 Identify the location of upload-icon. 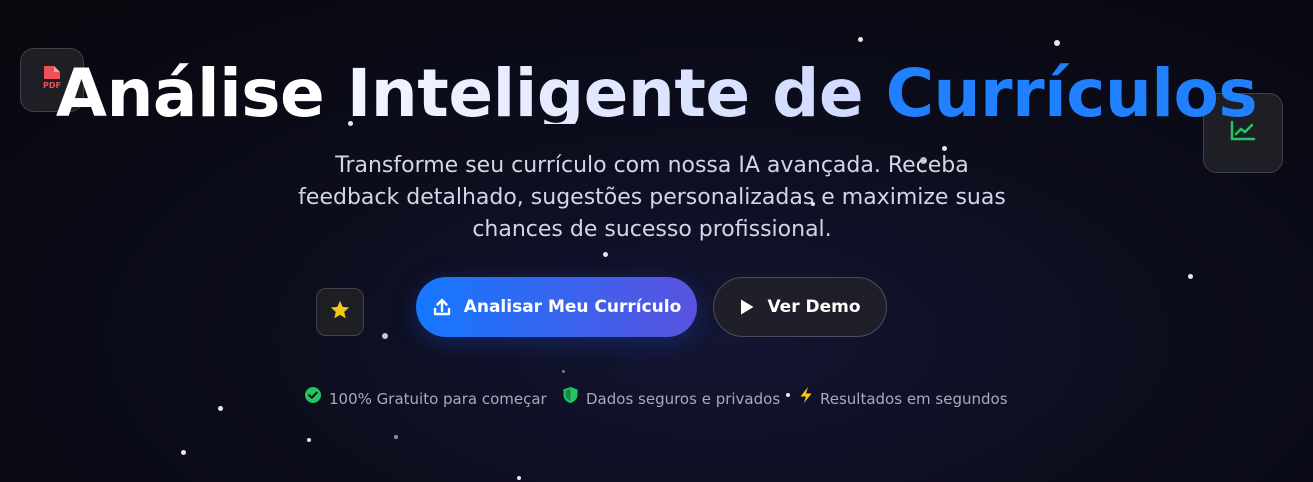
(442, 307).